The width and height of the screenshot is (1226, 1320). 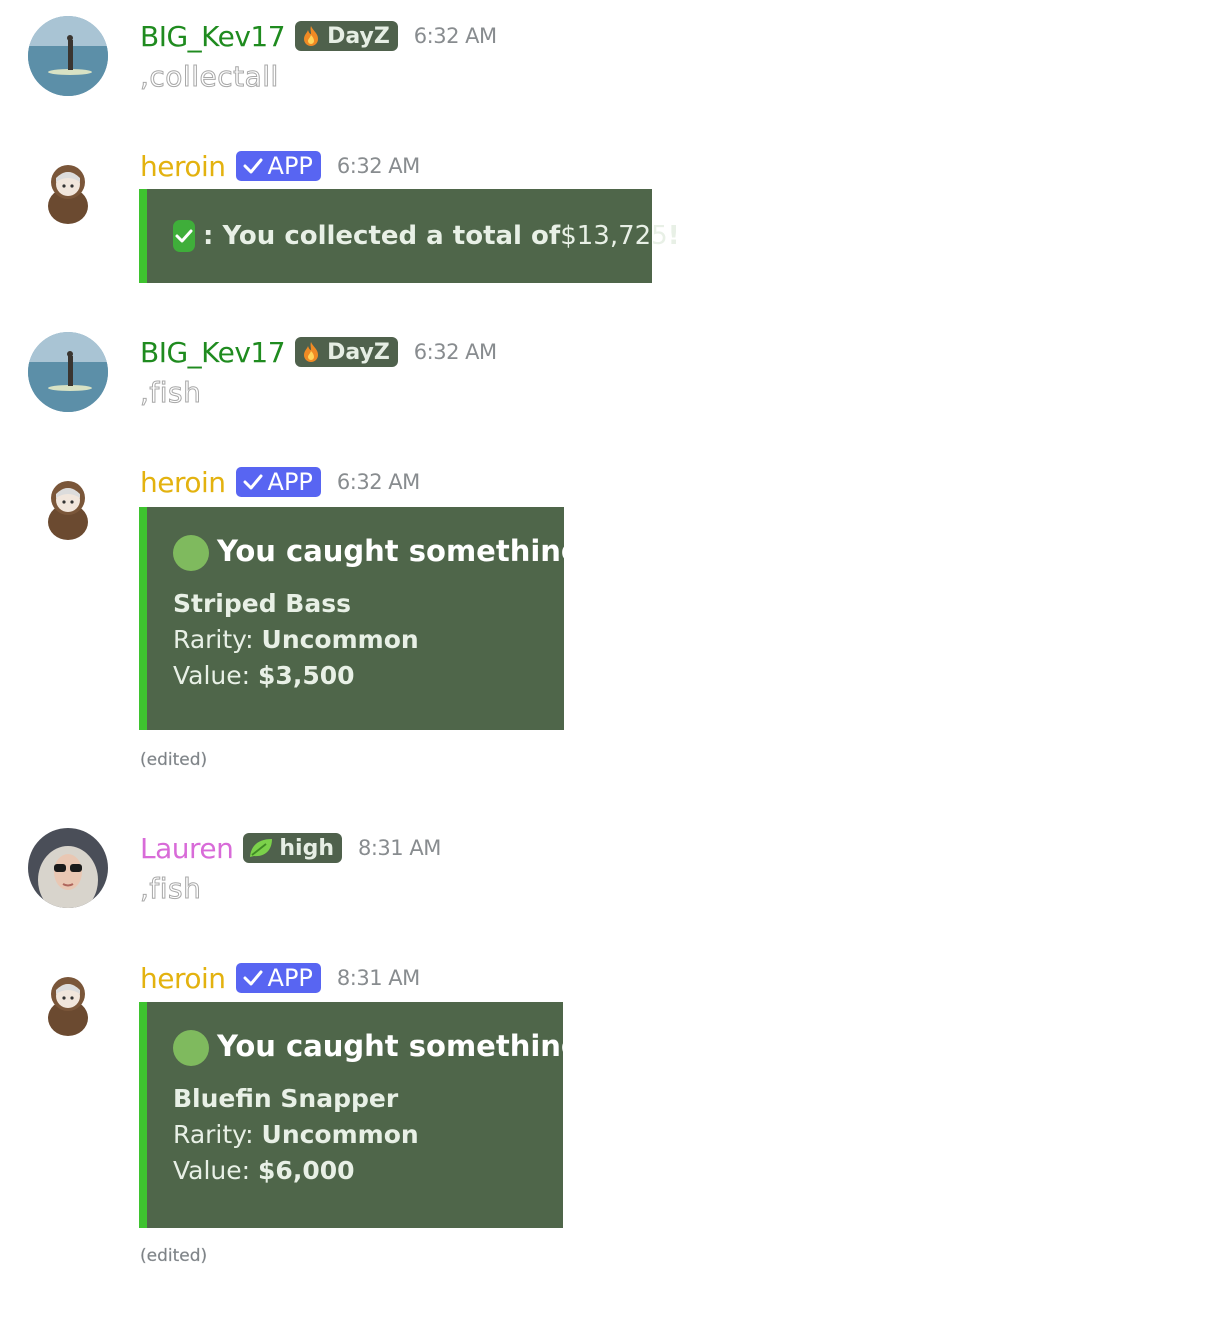 I want to click on value-amount: $6,000, so click(x=306, y=1170).